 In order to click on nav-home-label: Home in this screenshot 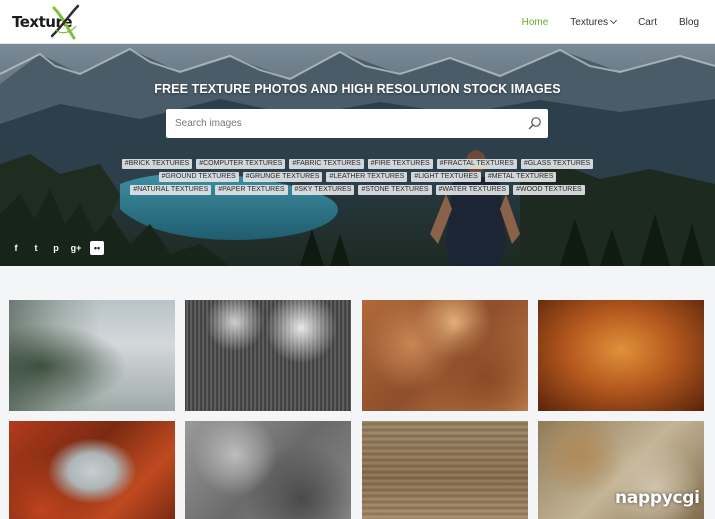, I will do `click(535, 22)`.